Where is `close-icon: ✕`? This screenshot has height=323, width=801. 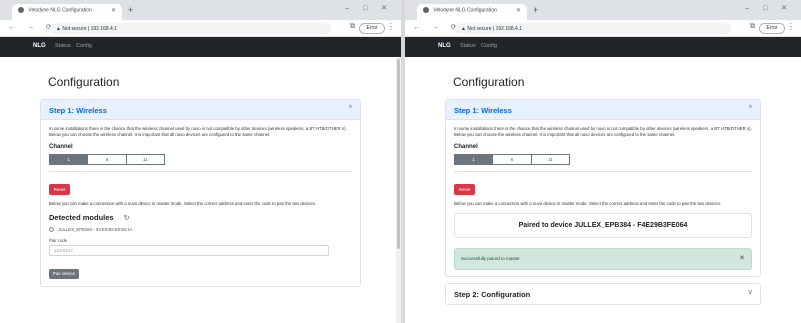 close-icon: ✕ is located at coordinates (742, 258).